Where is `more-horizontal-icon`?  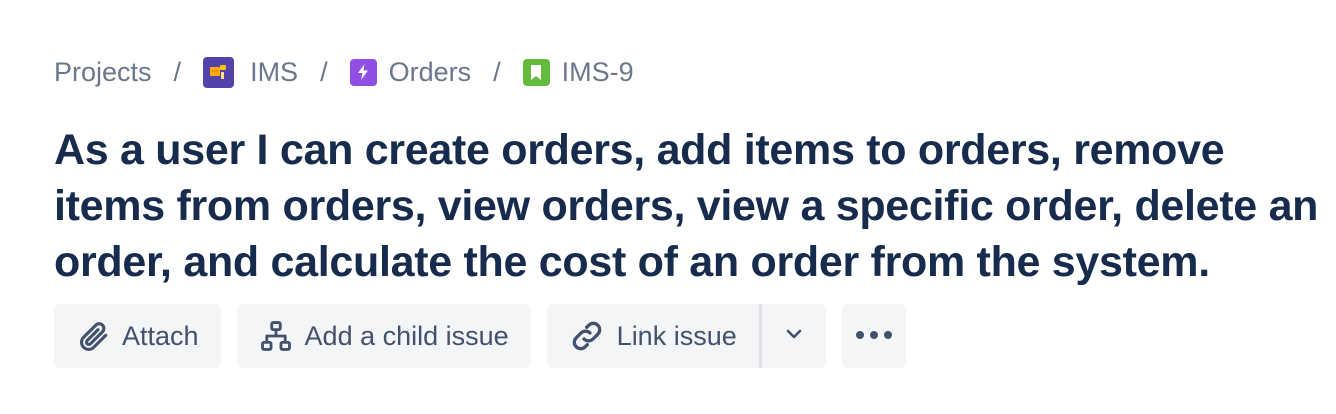 more-horizontal-icon is located at coordinates (874, 336).